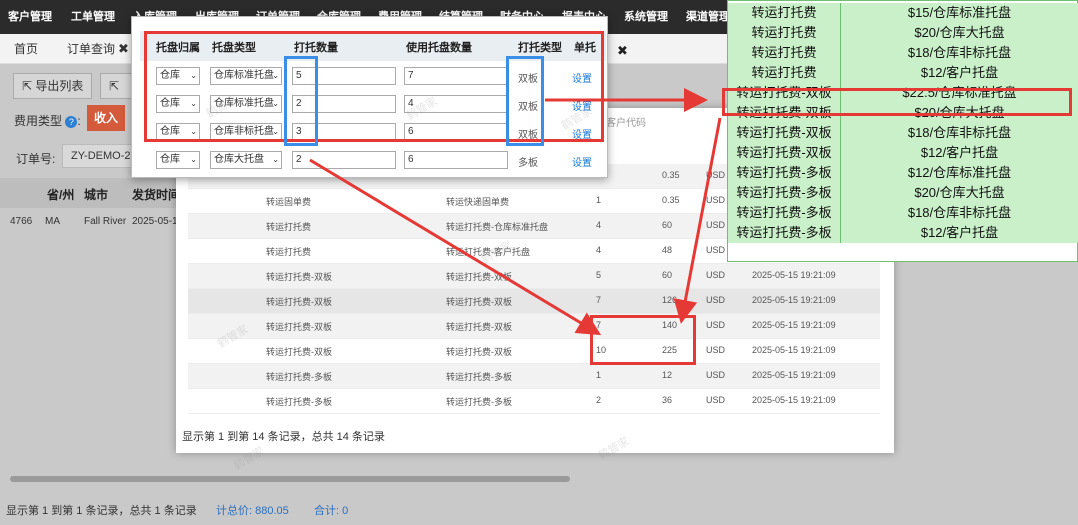 The height and width of the screenshot is (525, 1078). What do you see at coordinates (26, 49) in the screenshot?
I see `tab-home: 首页` at bounding box center [26, 49].